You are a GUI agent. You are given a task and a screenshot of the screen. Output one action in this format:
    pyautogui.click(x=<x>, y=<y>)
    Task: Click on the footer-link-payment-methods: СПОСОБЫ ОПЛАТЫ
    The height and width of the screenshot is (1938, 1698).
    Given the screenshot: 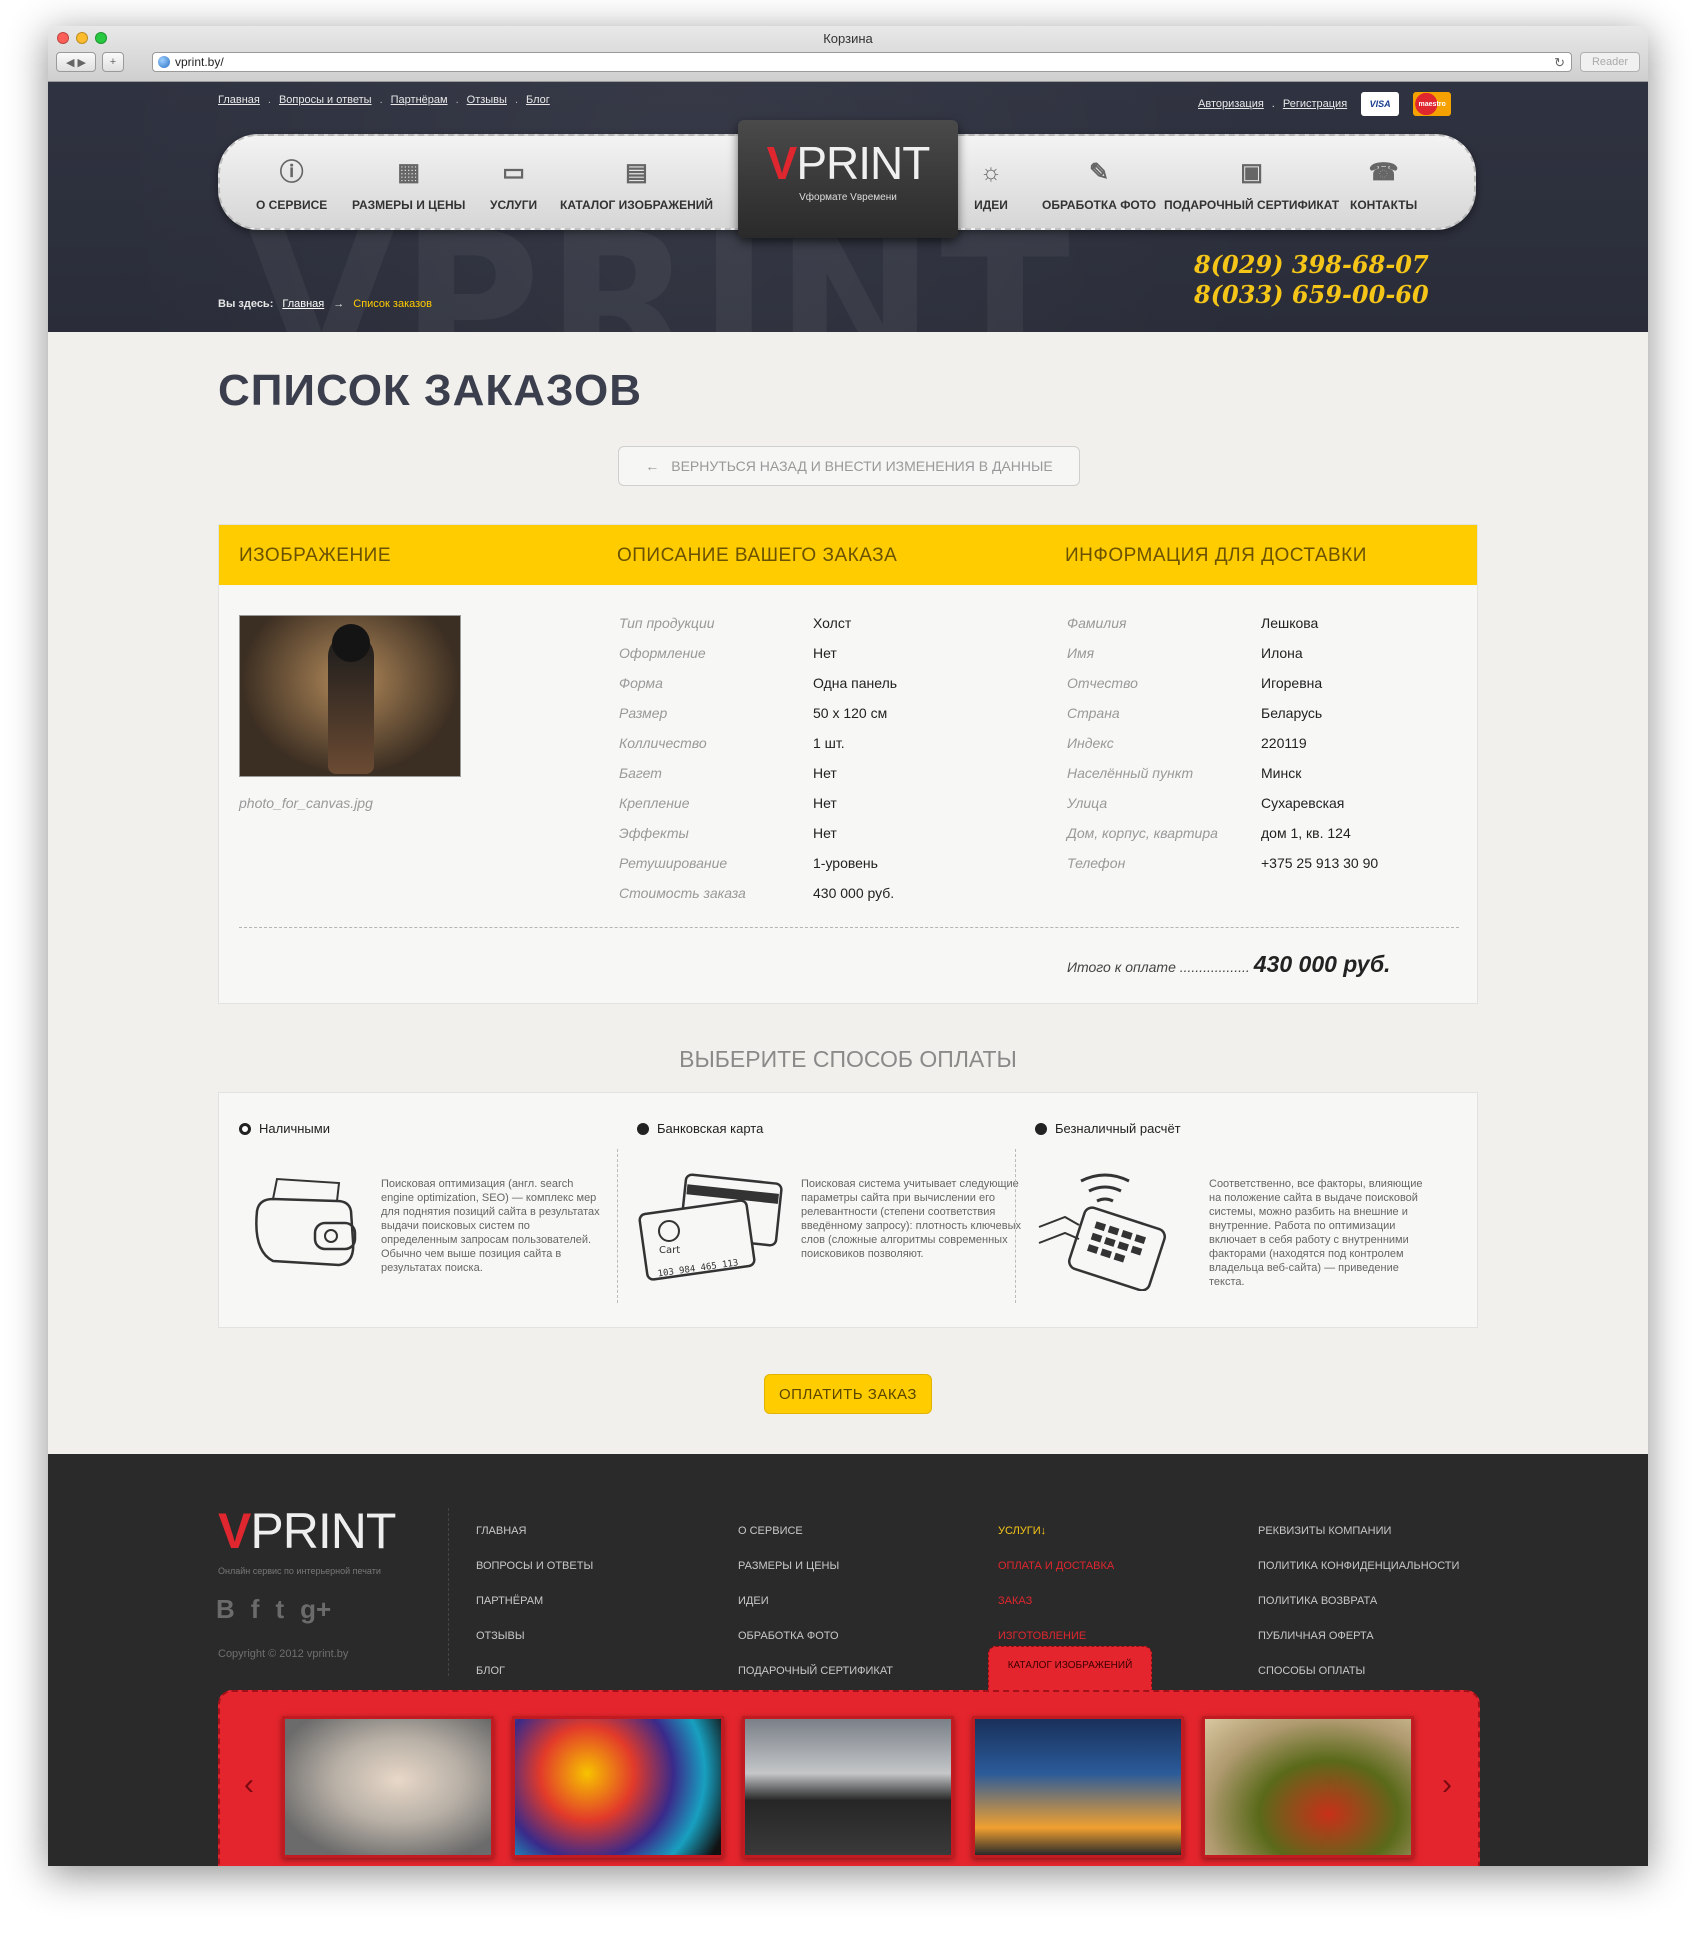 What is the action you would take?
    pyautogui.click(x=1358, y=1671)
    